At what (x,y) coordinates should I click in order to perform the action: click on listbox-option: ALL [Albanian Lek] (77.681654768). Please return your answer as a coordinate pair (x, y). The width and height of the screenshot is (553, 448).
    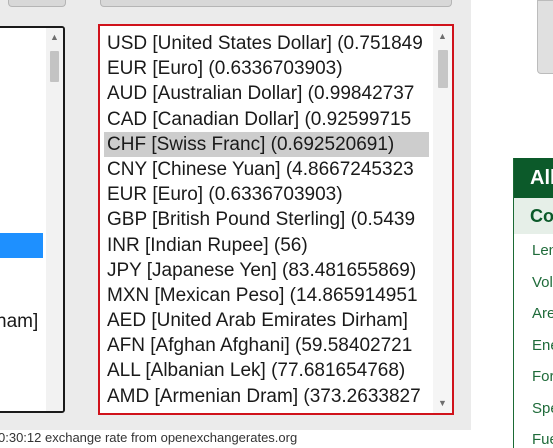
    Looking at the image, I should click on (266, 370).